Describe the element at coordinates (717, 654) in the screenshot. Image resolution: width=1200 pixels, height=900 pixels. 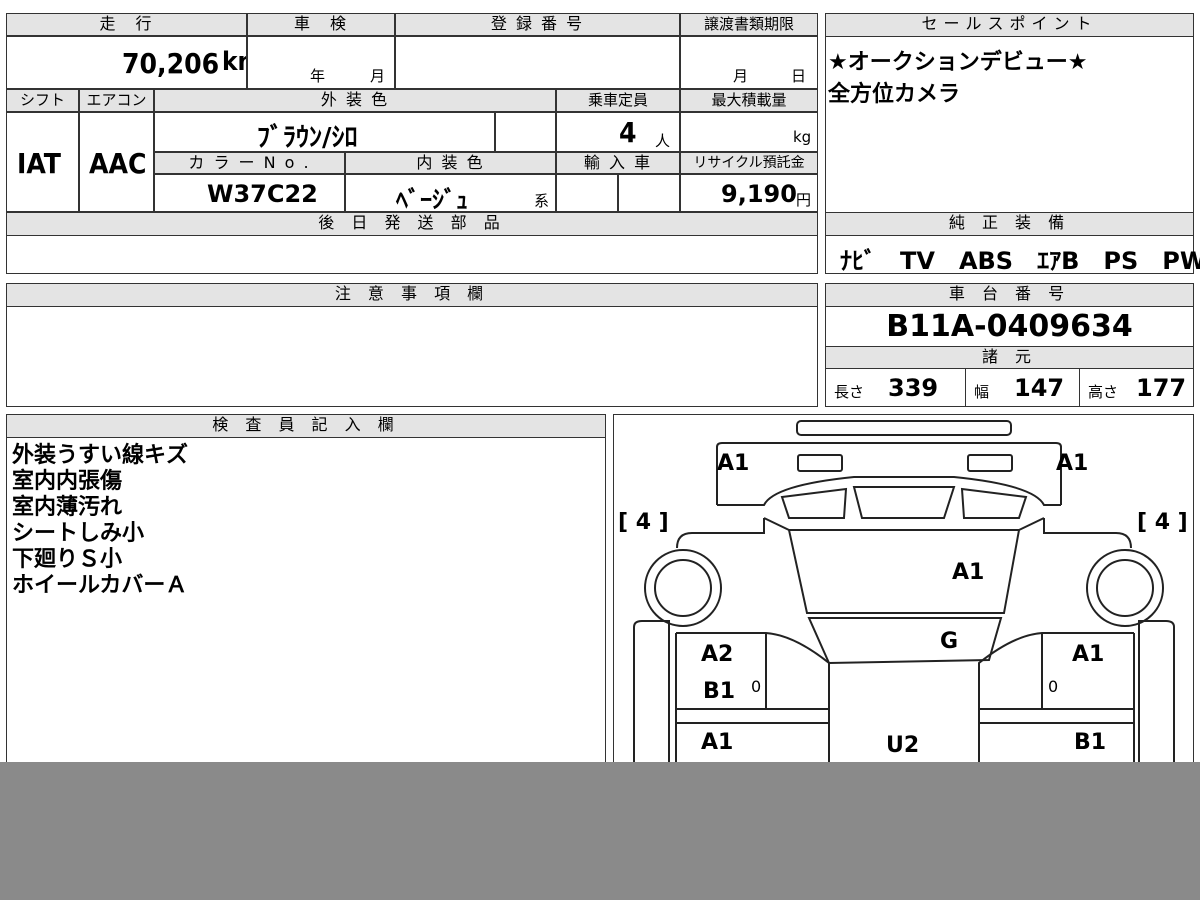
I see `label-left-front-door-a: A2` at that location.